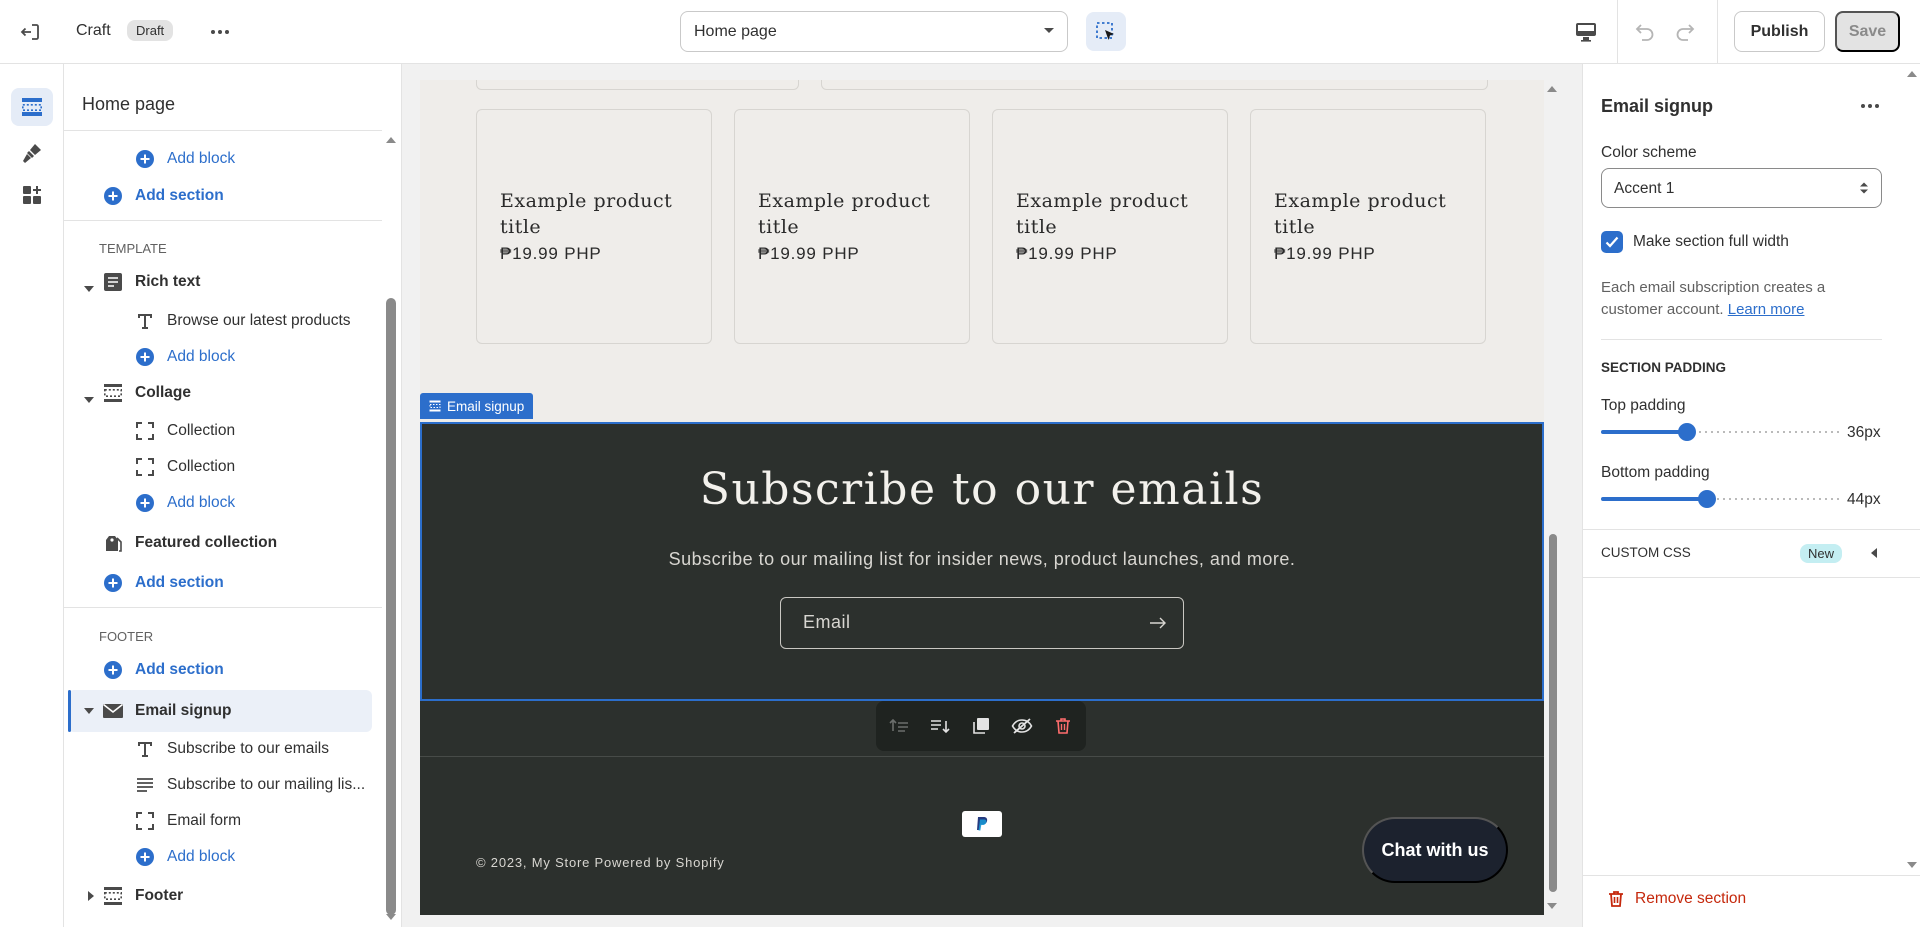 The image size is (1920, 927). Describe the element at coordinates (1586, 32) in the screenshot. I see `desktop-preview-icon` at that location.